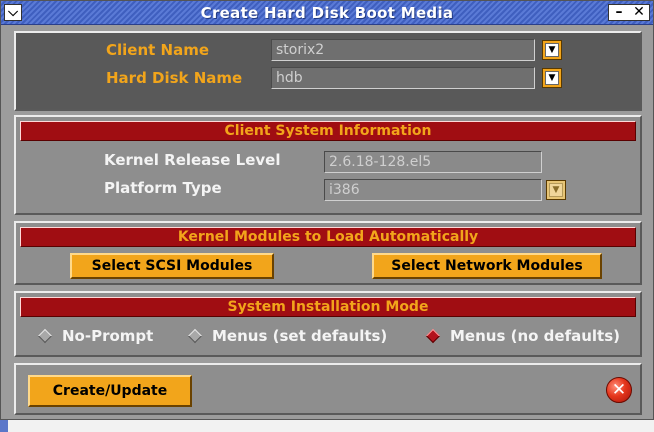 The width and height of the screenshot is (654, 432). I want to click on close-window-icon: ✕, so click(639, 12).